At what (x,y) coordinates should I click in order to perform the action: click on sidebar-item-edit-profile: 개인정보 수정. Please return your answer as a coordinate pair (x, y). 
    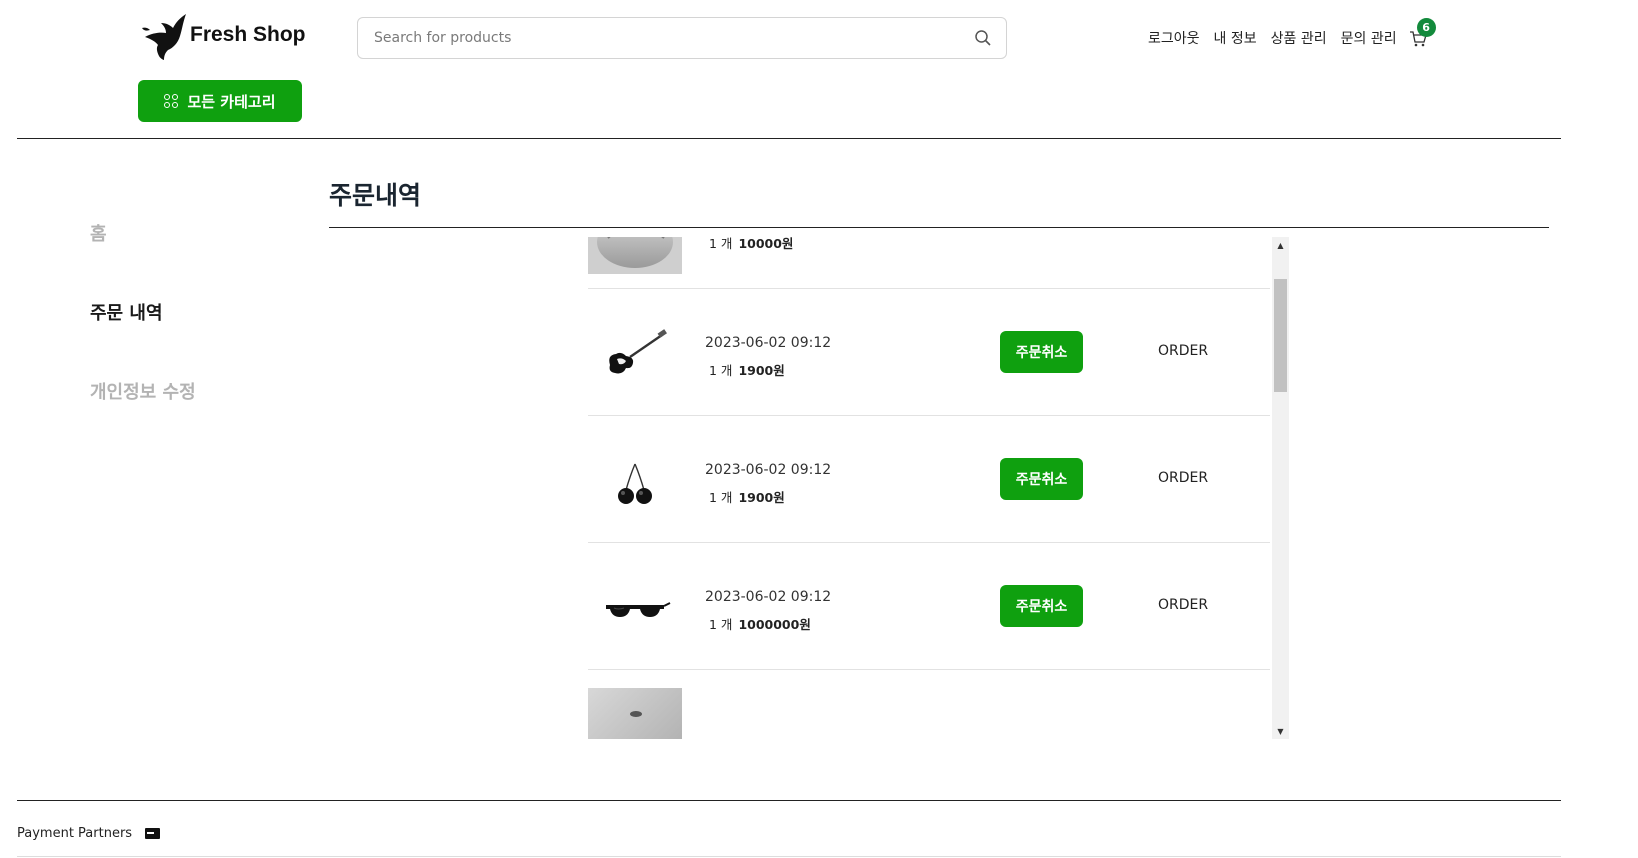
    Looking at the image, I should click on (143, 391).